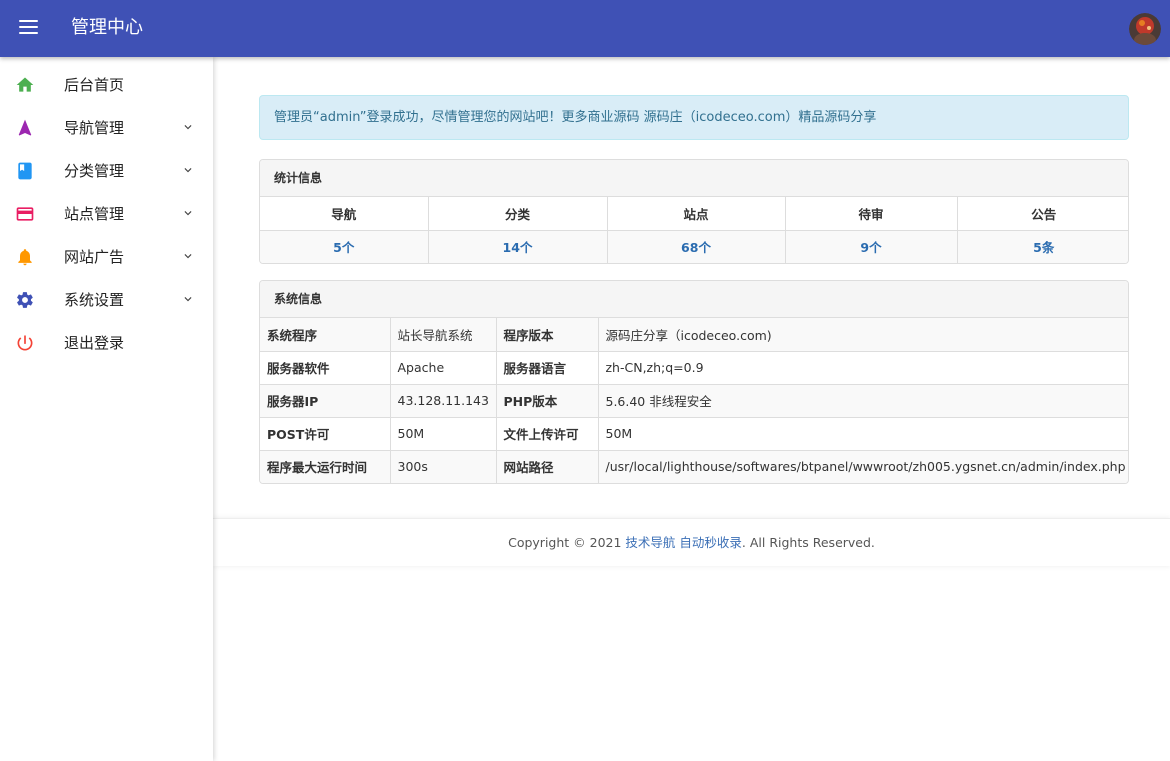  I want to click on statistics-table: 导航 分类 站点 待审 公告 5个 14个 68个 9个 5条, so click(694, 230).